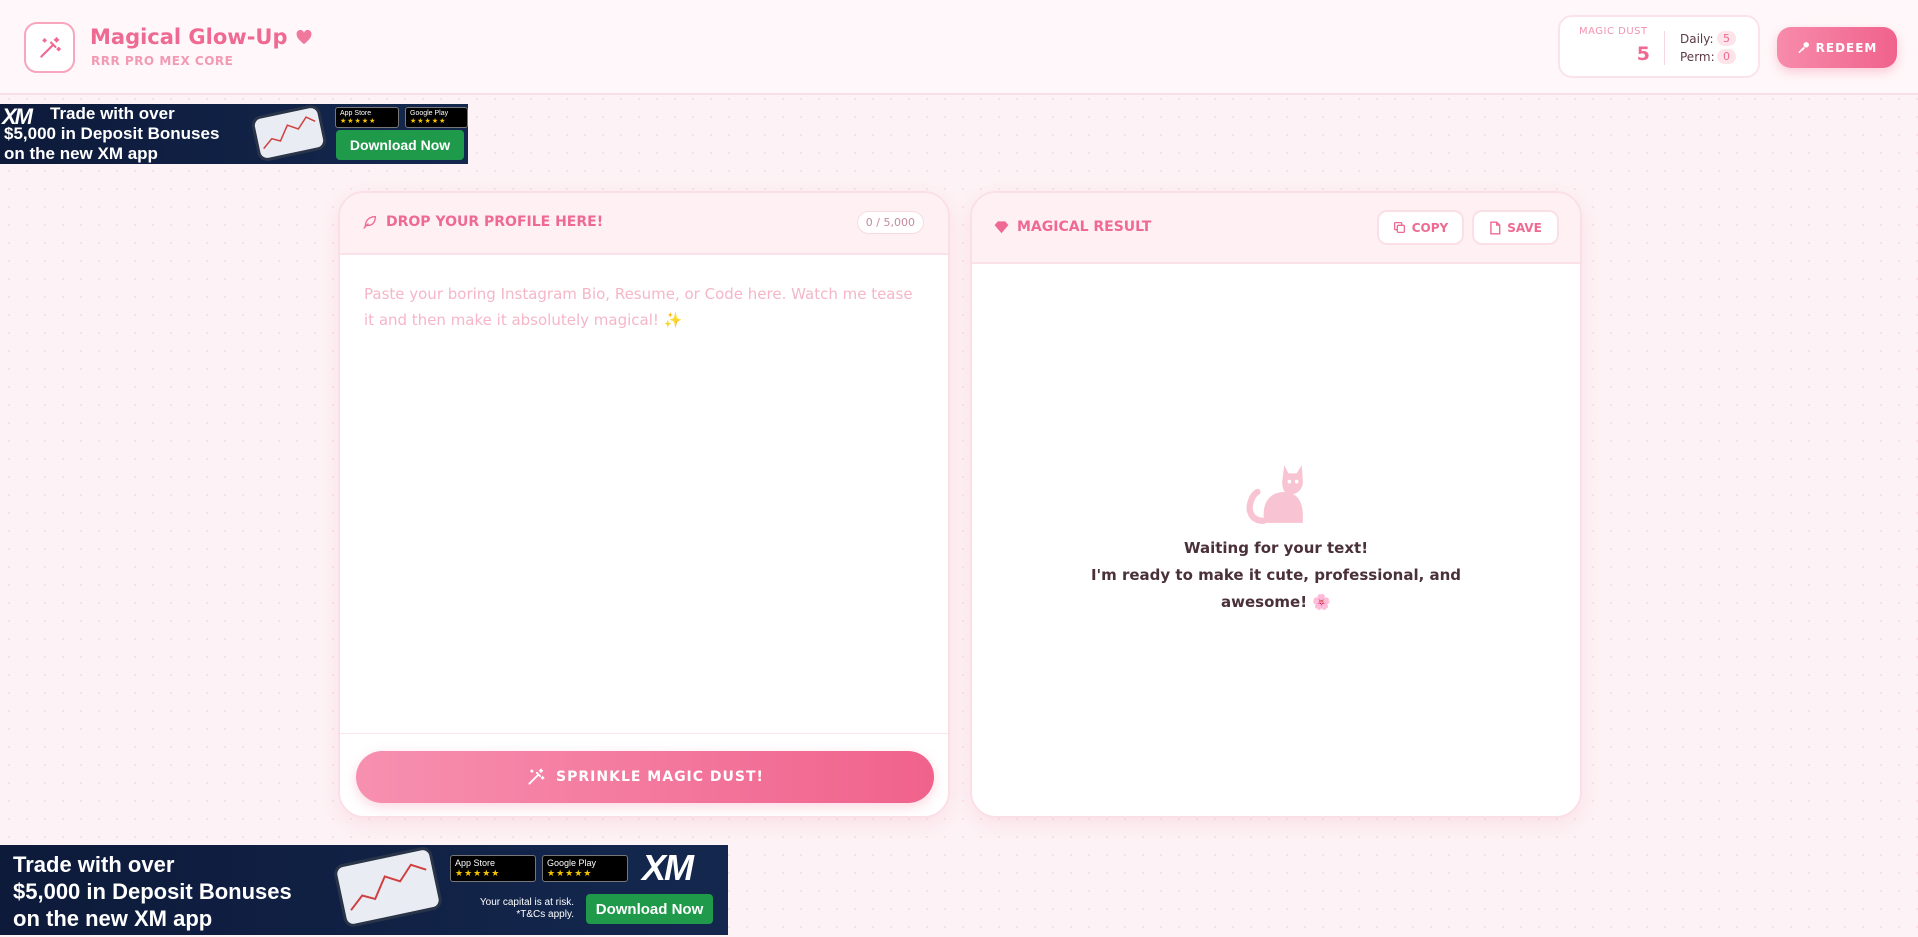 The width and height of the screenshot is (1918, 937). What do you see at coordinates (1276, 228) in the screenshot?
I see `result-panel-header: MAGICAL RESULT COPY SAVE` at bounding box center [1276, 228].